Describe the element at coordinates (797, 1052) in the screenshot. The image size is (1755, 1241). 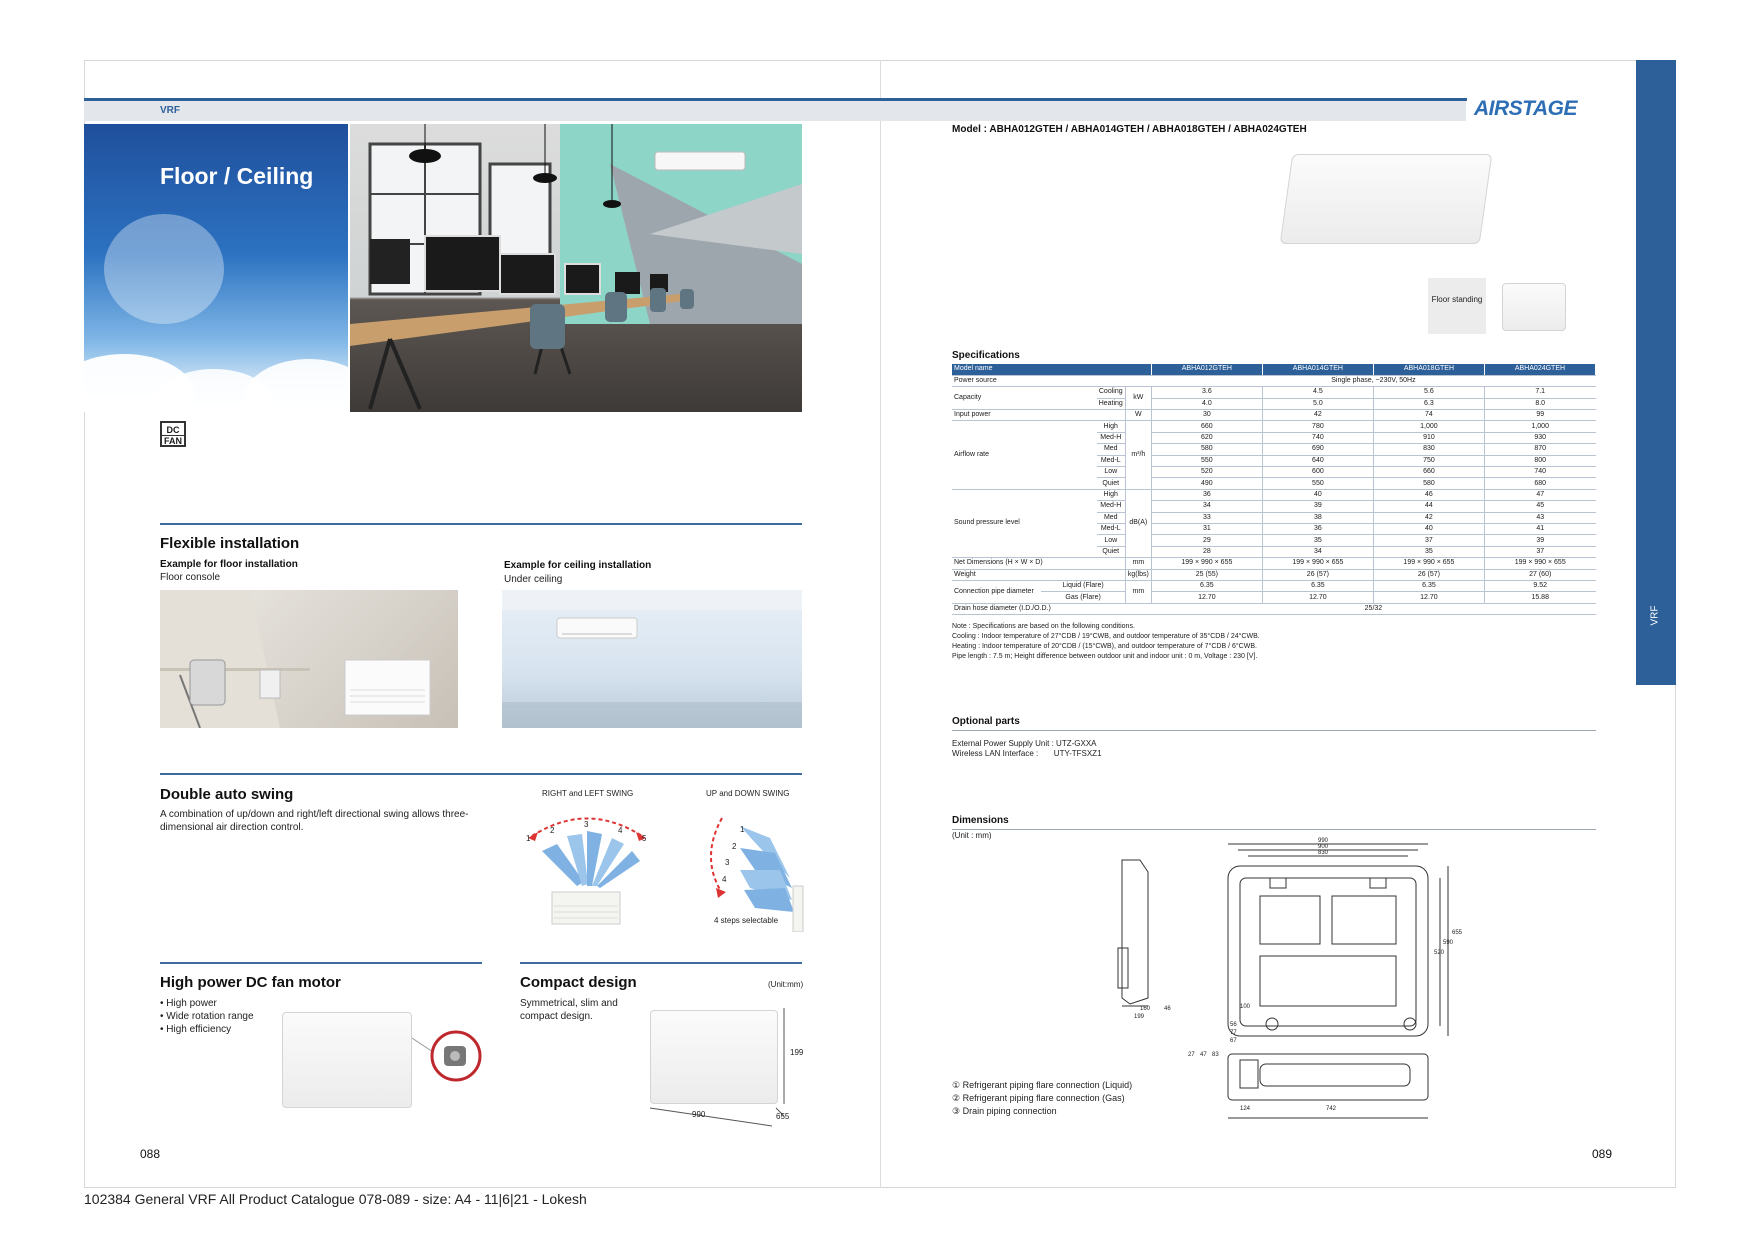
I see `compact-dim-h: 199` at that location.